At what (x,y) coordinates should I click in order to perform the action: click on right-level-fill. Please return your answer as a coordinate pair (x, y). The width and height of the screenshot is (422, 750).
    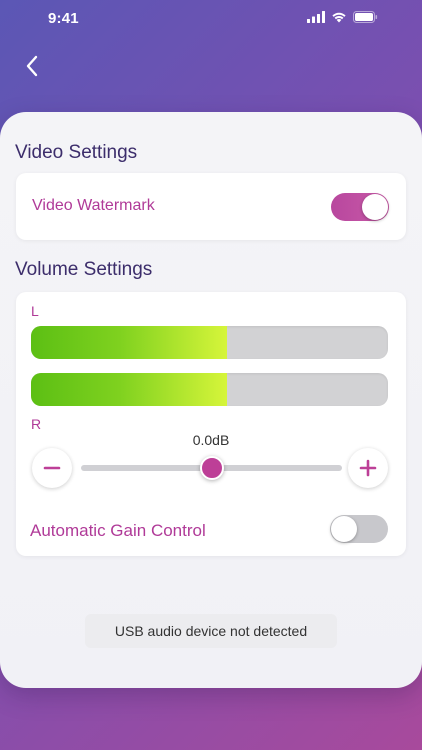
    Looking at the image, I should click on (129, 389).